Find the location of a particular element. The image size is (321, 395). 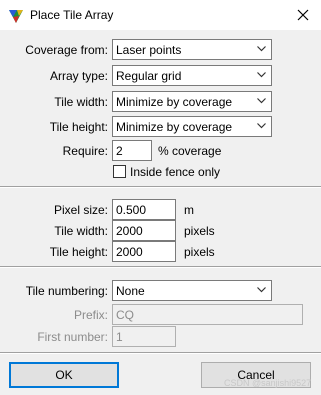

close-button is located at coordinates (303, 15).